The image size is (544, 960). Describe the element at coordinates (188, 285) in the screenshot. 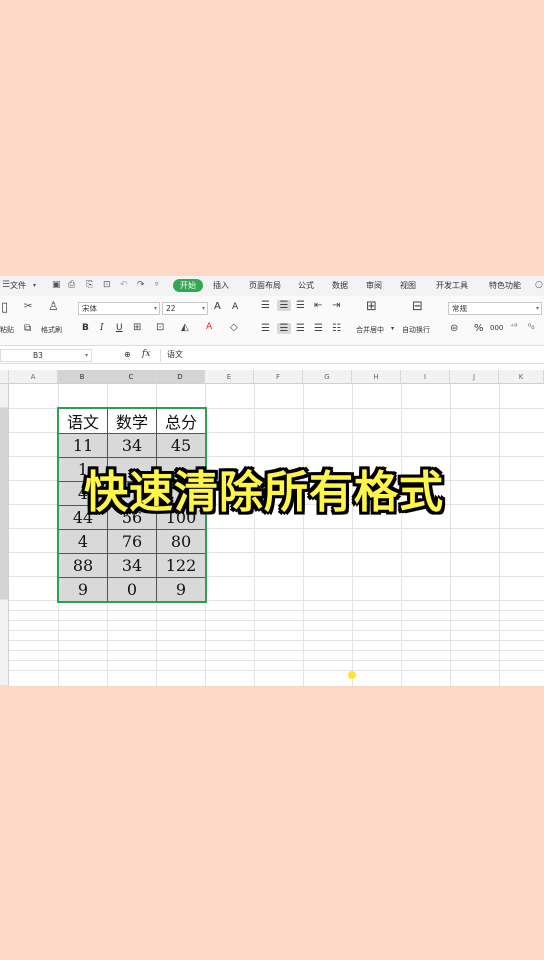

I see `tab-home: 开始` at that location.